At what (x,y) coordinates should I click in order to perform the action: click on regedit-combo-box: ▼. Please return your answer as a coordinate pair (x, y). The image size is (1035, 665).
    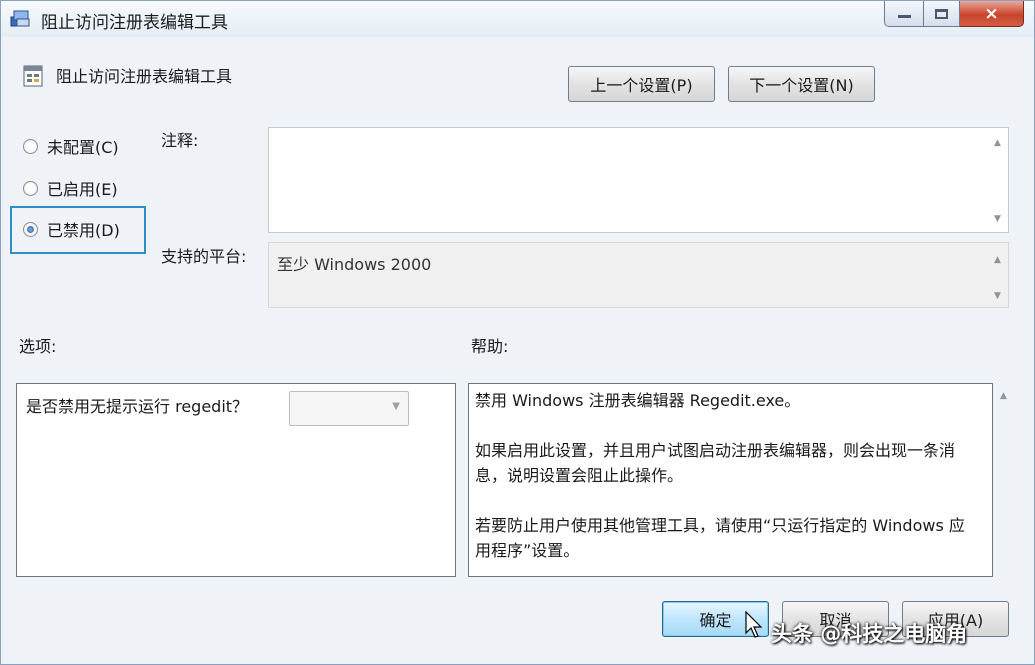
    Looking at the image, I should click on (349, 408).